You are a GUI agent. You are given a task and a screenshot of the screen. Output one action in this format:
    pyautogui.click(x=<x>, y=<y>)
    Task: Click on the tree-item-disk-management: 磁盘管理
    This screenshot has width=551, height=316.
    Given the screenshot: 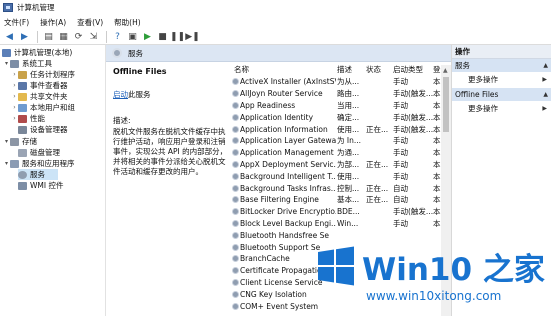 What is the action you would take?
    pyautogui.click(x=39, y=152)
    